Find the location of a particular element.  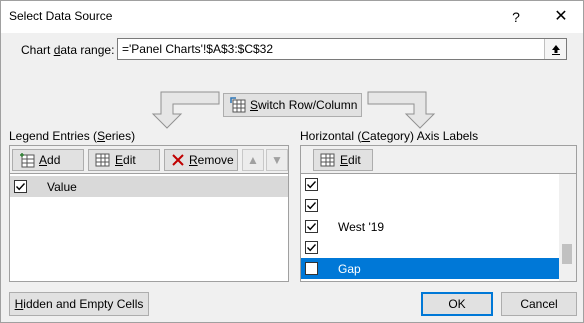

axis-list-scrollbar is located at coordinates (567, 227).